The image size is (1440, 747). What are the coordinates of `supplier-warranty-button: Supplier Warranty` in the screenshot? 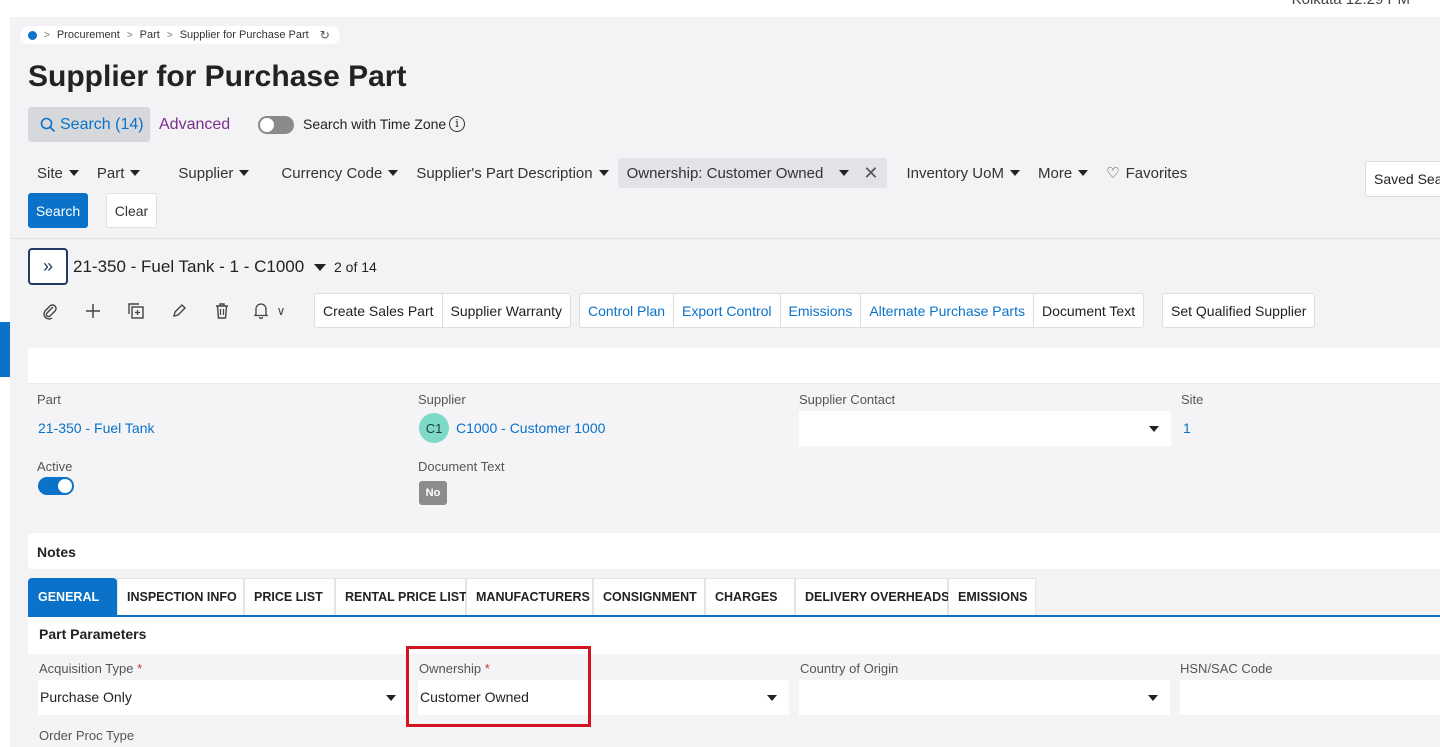 It's located at (507, 310).